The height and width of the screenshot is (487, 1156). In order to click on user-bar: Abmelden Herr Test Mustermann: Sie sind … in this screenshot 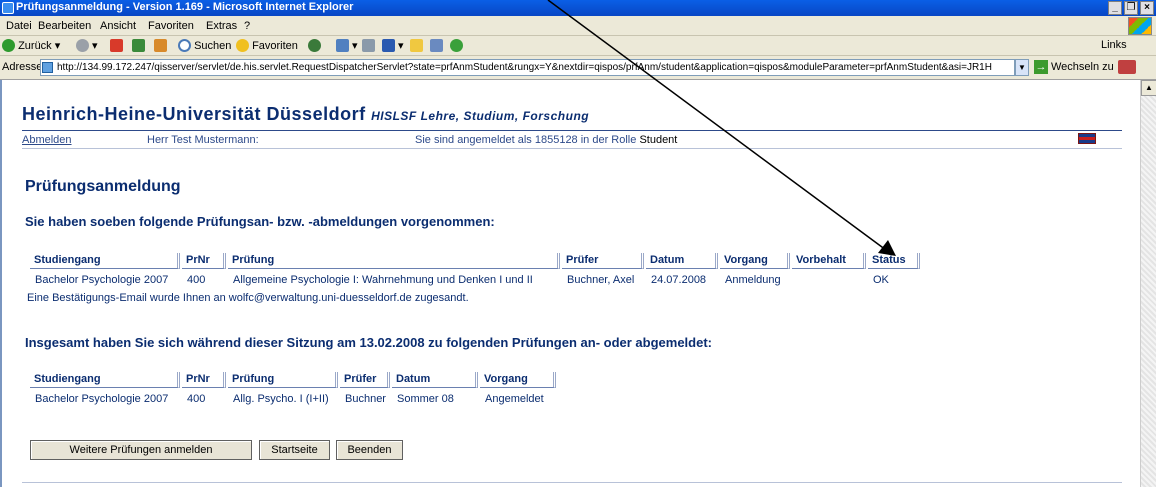, I will do `click(572, 140)`.